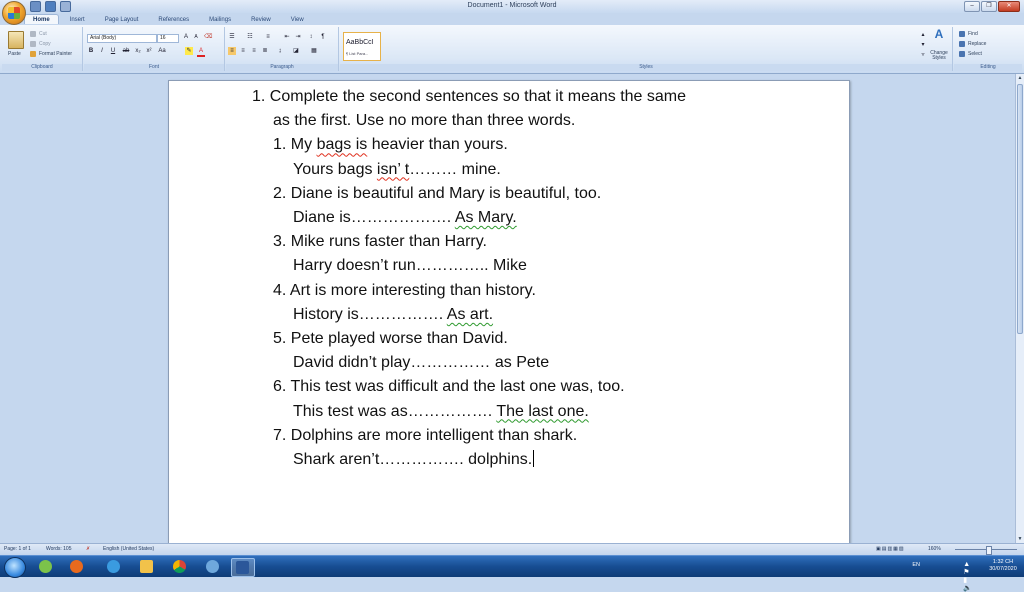  What do you see at coordinates (323, 37) in the screenshot?
I see `show-marks-icon: ¶` at bounding box center [323, 37].